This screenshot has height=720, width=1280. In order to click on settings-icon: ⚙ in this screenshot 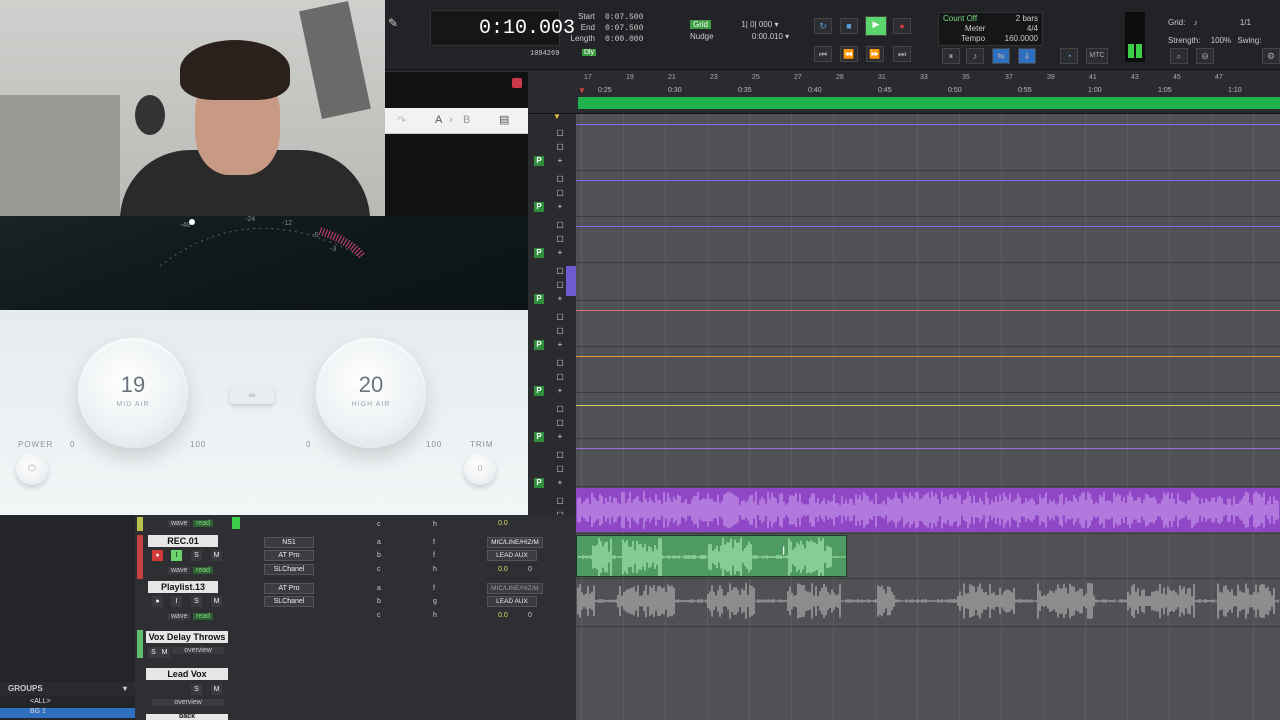, I will do `click(1271, 56)`.